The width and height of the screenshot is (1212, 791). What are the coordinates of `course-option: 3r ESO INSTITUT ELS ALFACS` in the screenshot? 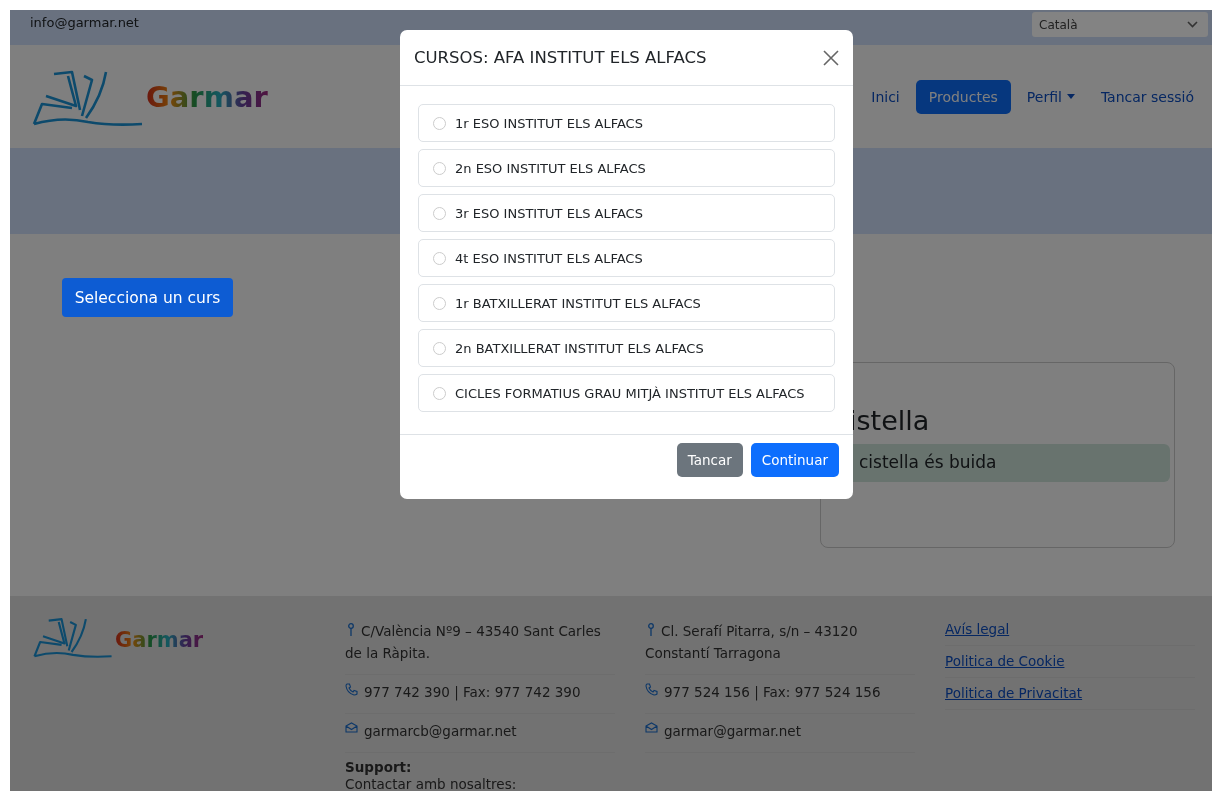 It's located at (626, 213).